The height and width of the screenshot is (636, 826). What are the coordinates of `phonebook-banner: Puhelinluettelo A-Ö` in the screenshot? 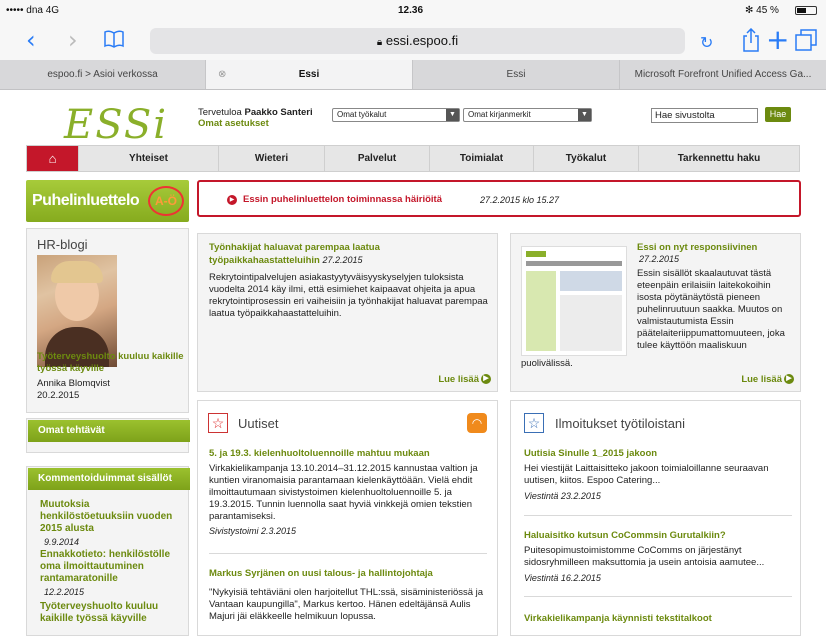 It's located at (107, 201).